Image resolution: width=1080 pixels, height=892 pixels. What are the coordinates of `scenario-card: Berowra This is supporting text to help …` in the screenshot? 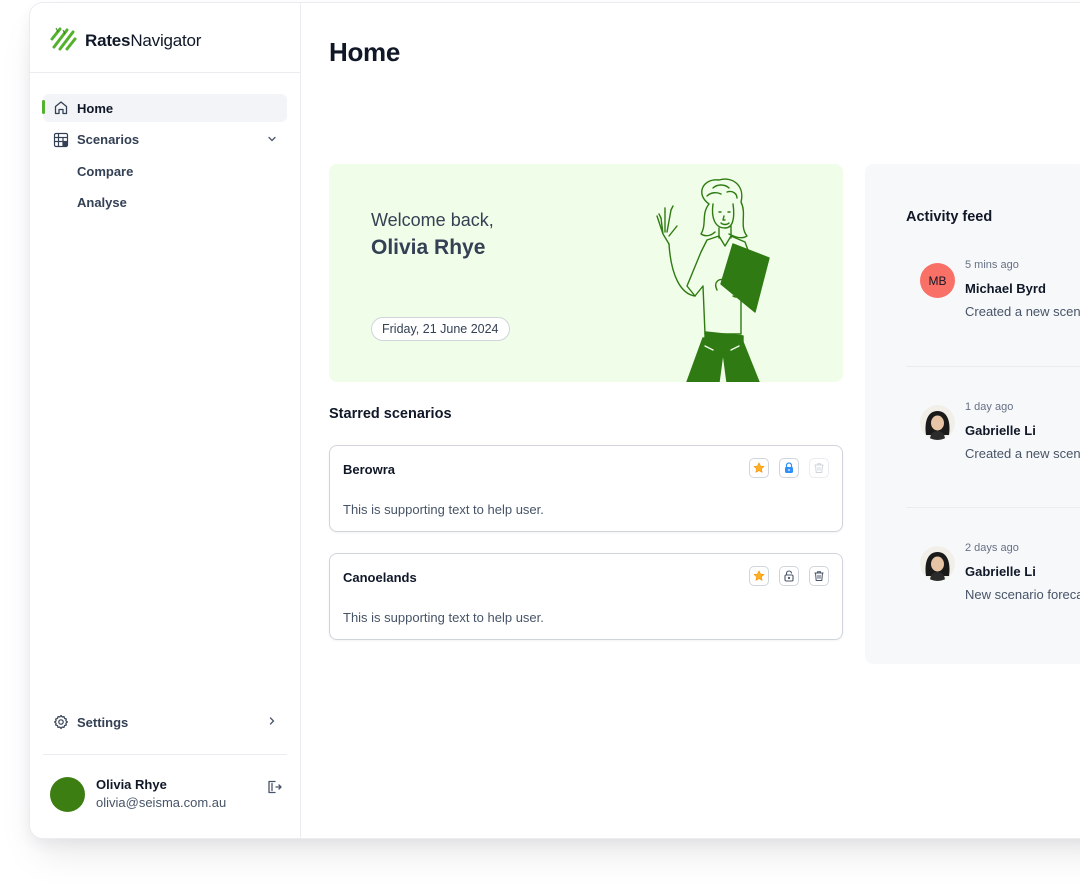 It's located at (586, 488).